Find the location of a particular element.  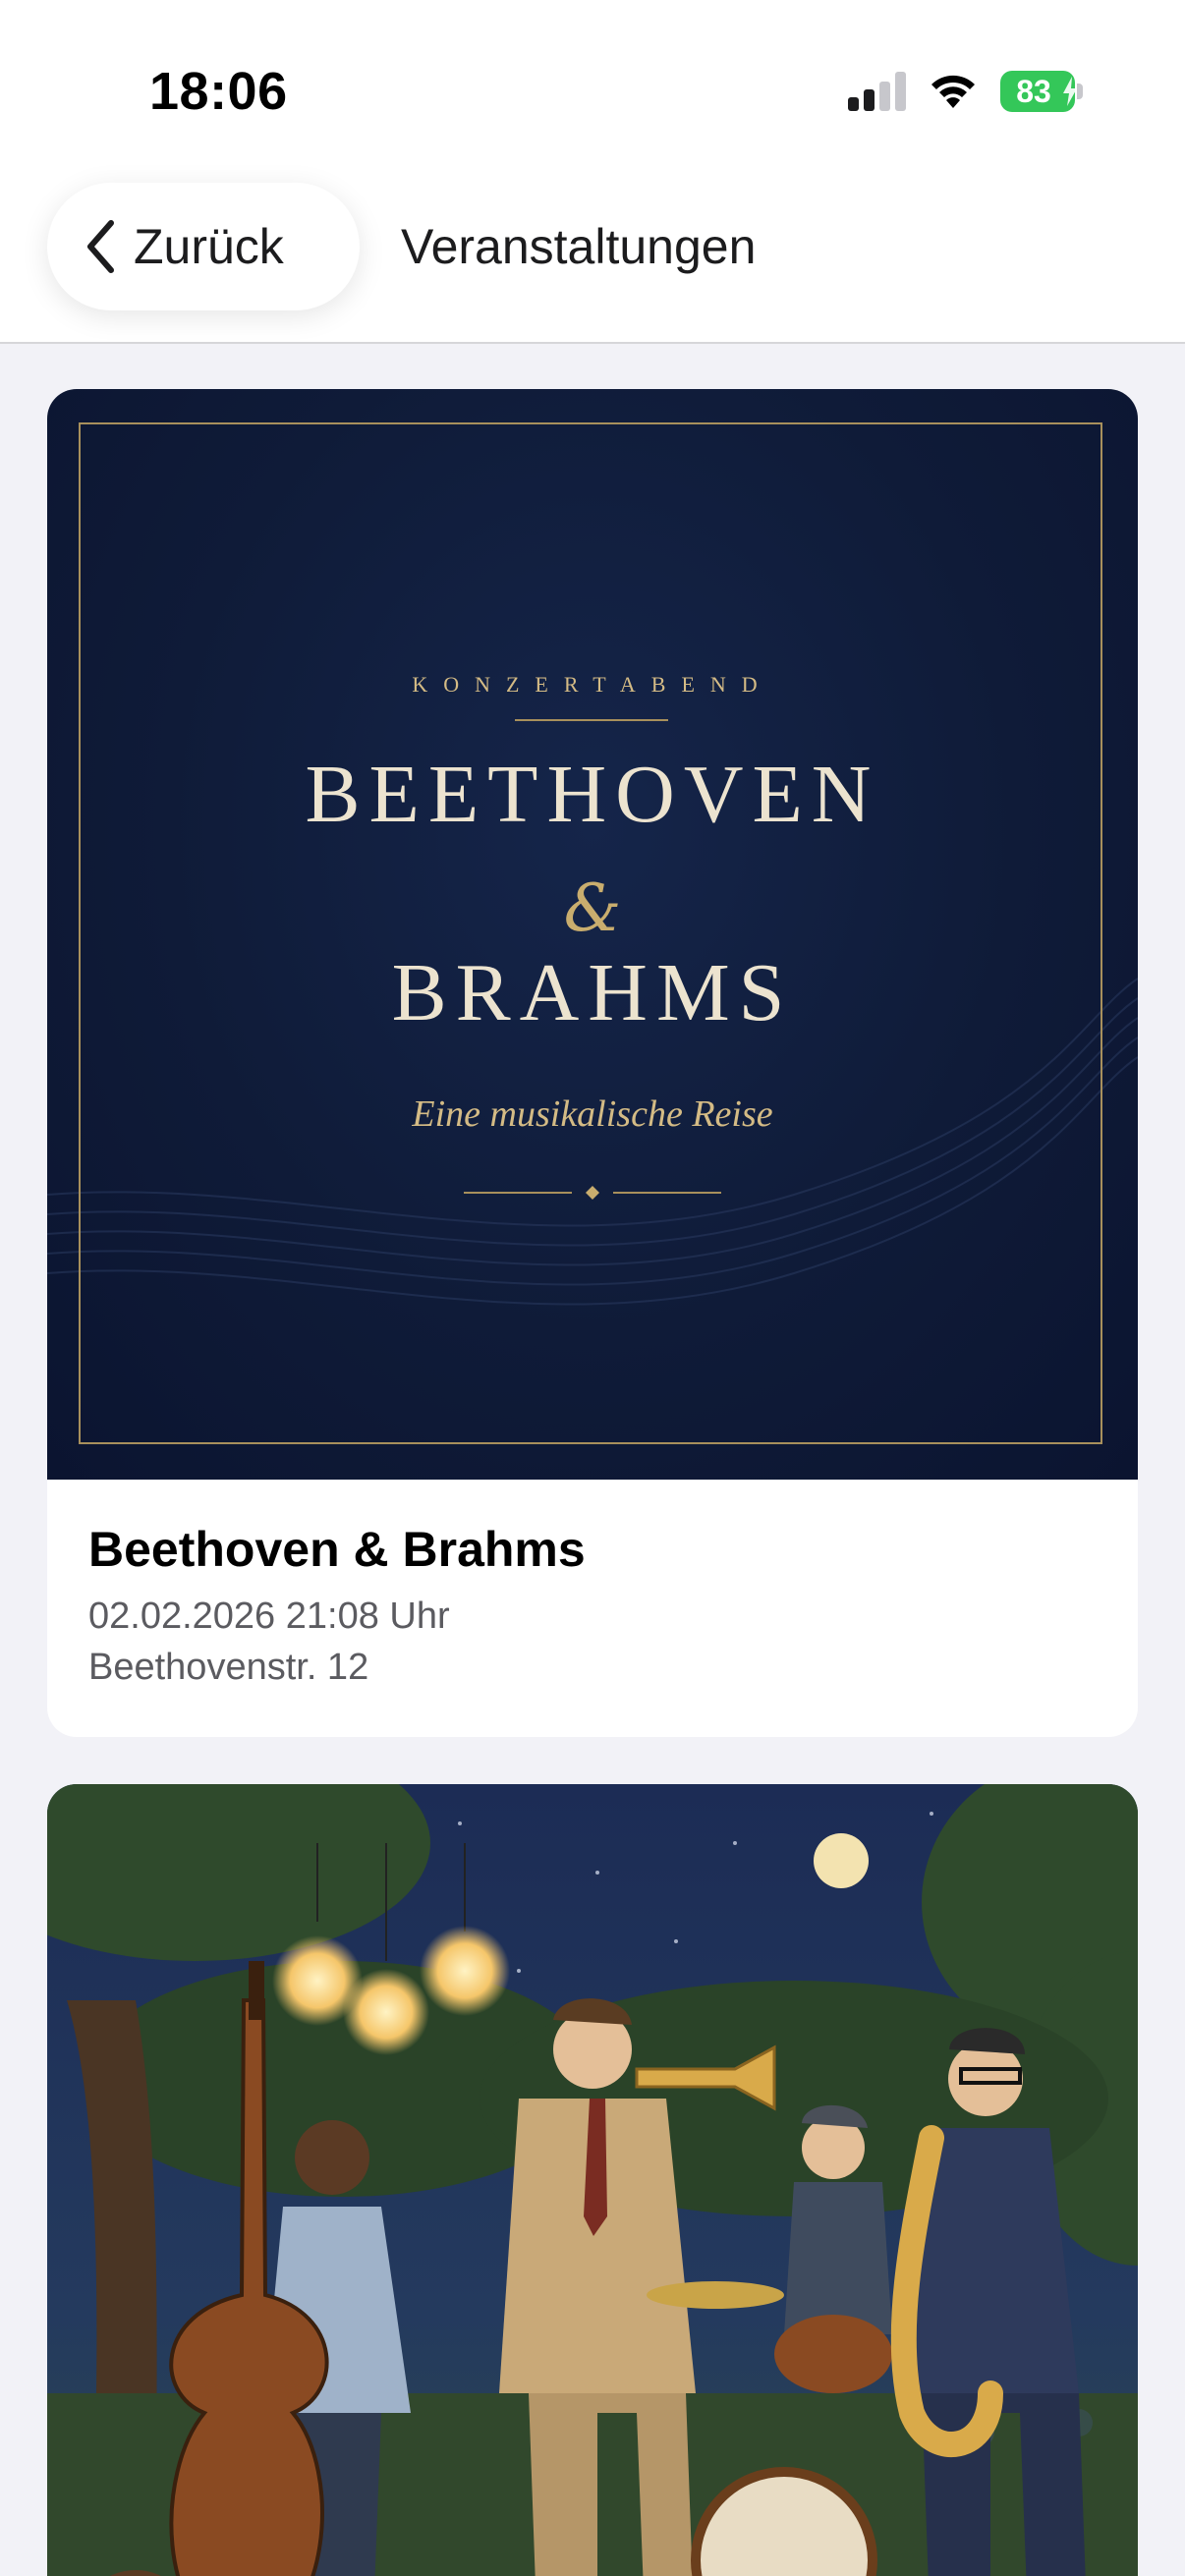

back-button-label: Zurück is located at coordinates (209, 246).